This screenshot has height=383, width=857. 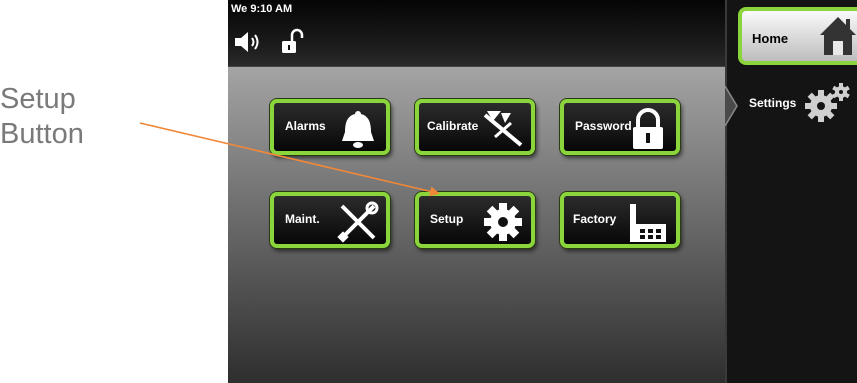 I want to click on gears-icon, so click(x=827, y=102).